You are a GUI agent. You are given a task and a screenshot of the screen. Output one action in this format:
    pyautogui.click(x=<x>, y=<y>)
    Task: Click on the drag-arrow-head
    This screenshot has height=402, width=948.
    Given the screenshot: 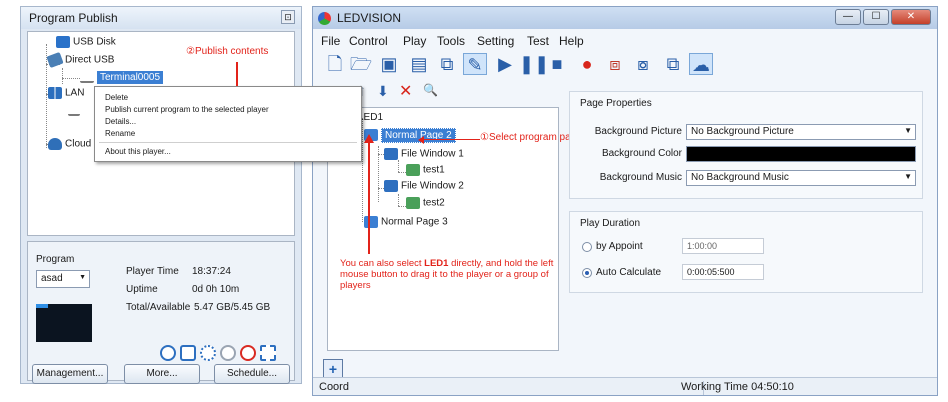 What is the action you would take?
    pyautogui.click(x=369, y=138)
    